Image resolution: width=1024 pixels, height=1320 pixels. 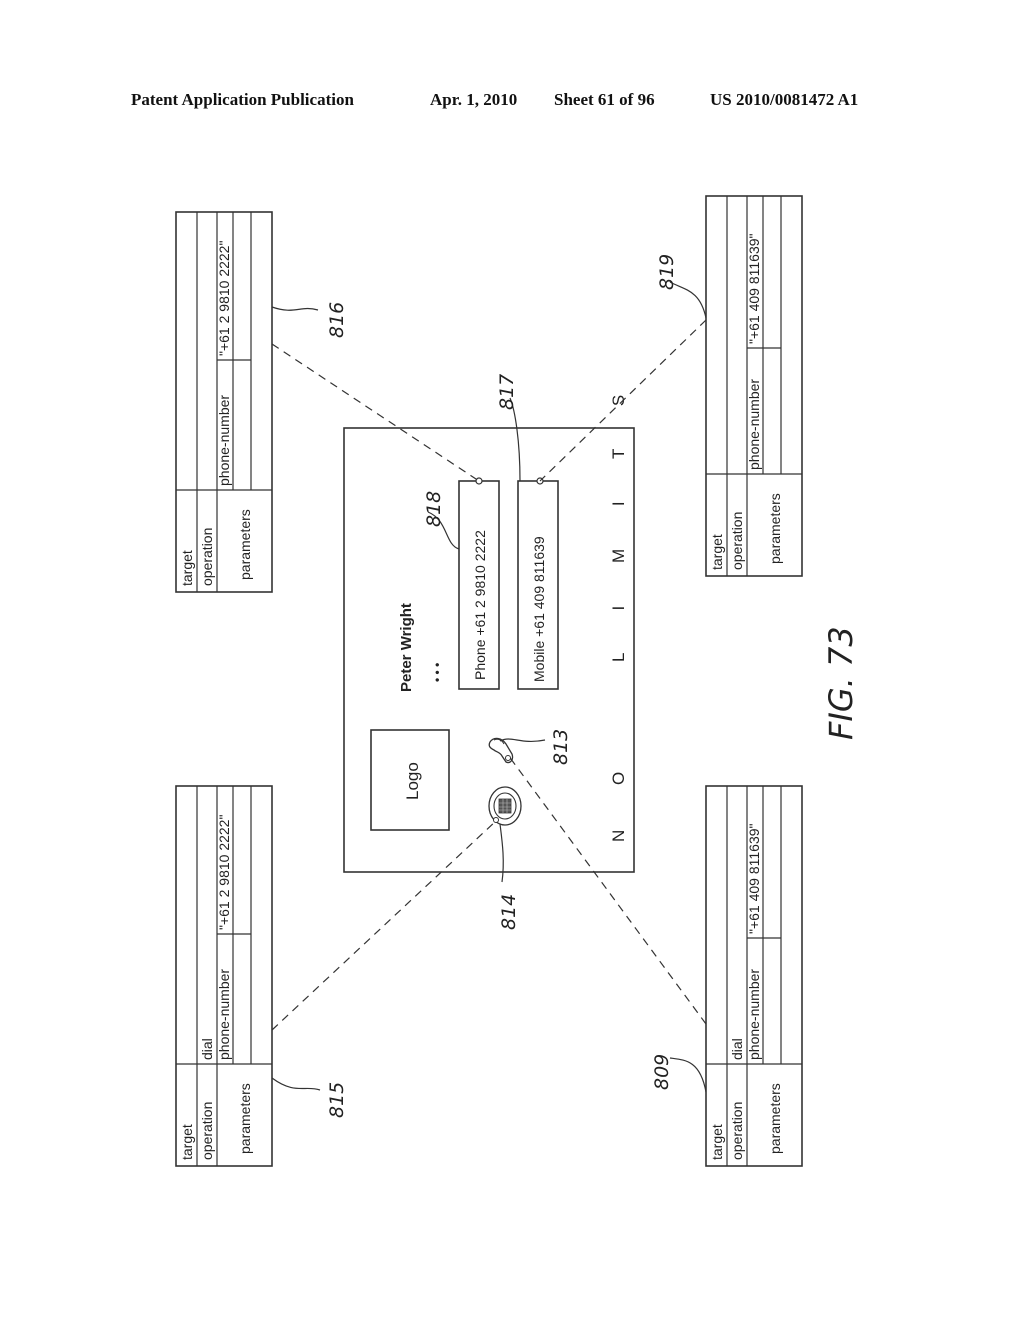 What do you see at coordinates (505, 806) in the screenshot?
I see `keypad-icon` at bounding box center [505, 806].